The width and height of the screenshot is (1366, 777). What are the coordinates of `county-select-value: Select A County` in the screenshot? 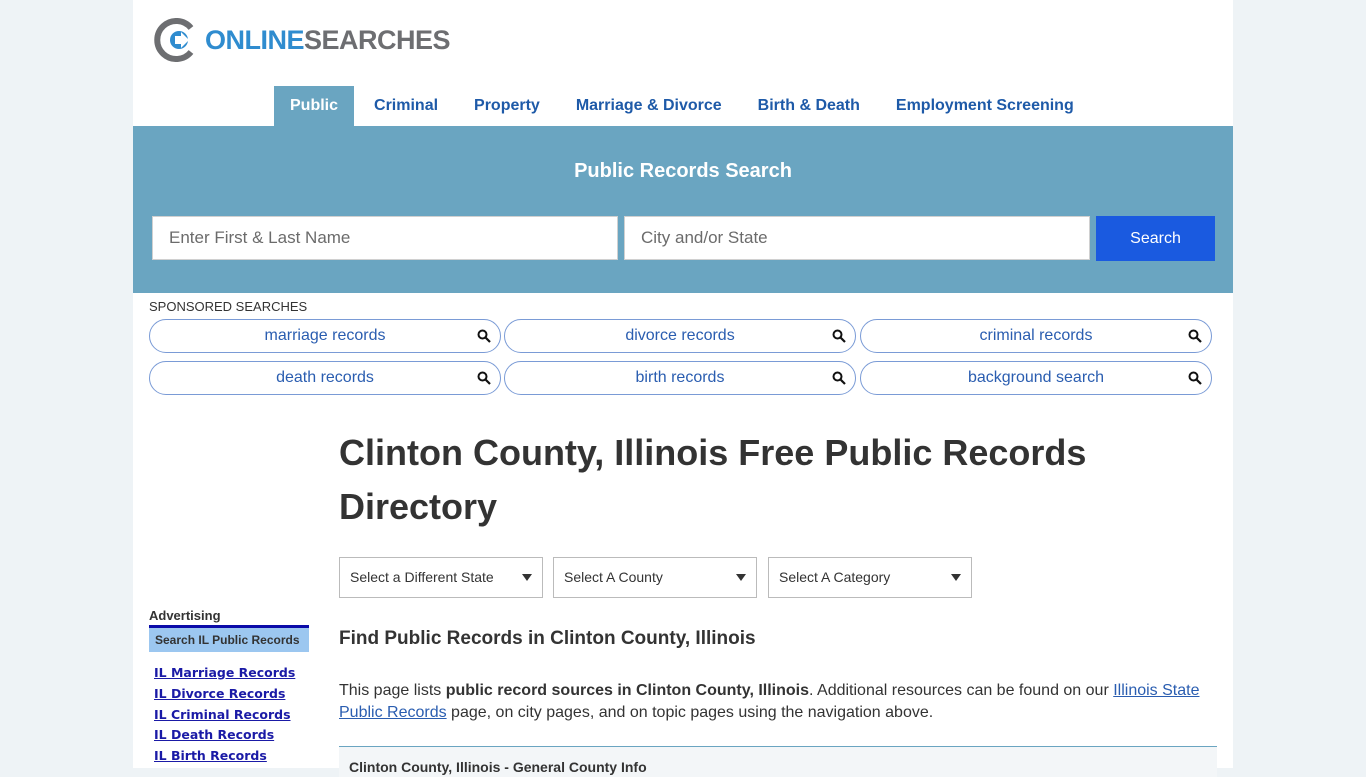 It's located at (613, 577).